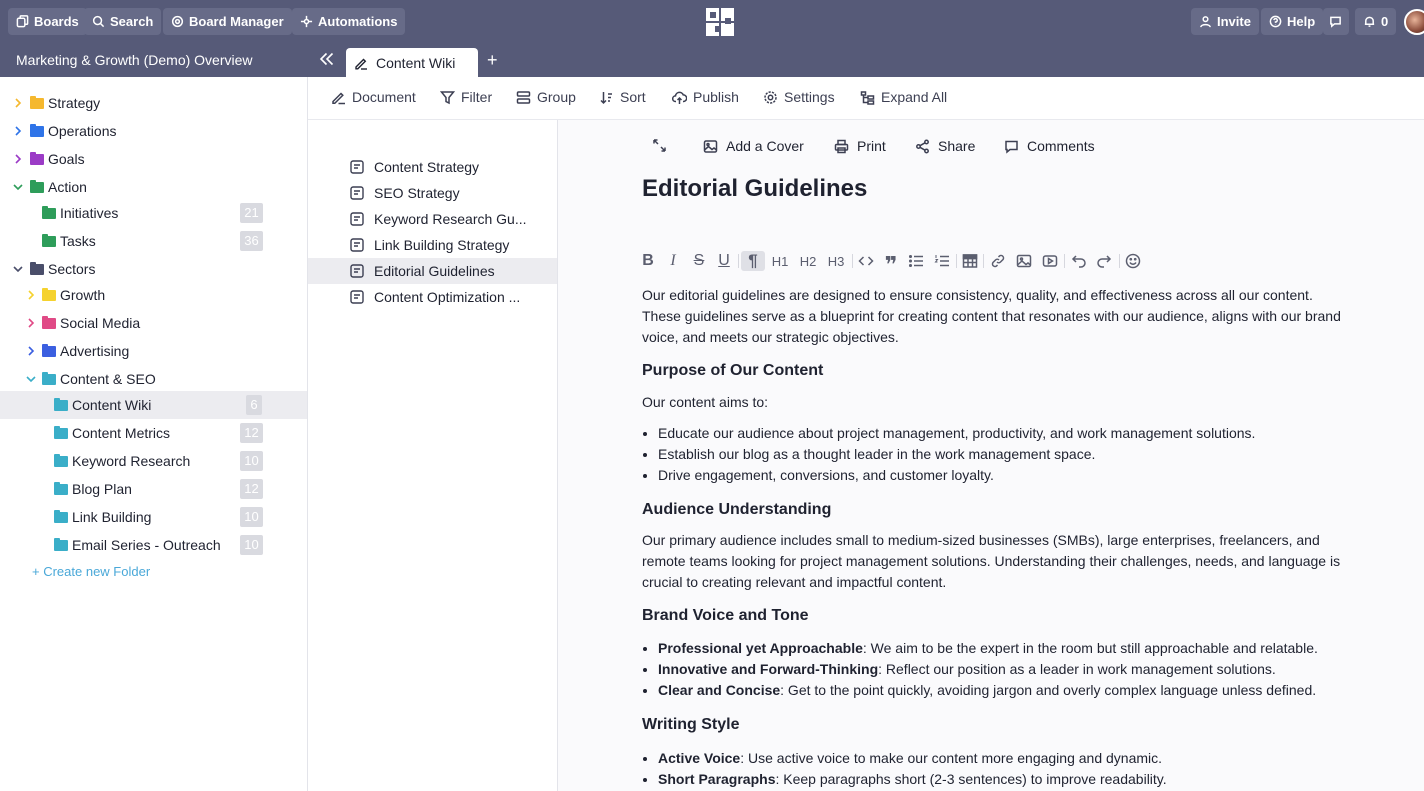 The image size is (1424, 791). What do you see at coordinates (91, 571) in the screenshot?
I see `create-folder-link: + Create new Folder` at bounding box center [91, 571].